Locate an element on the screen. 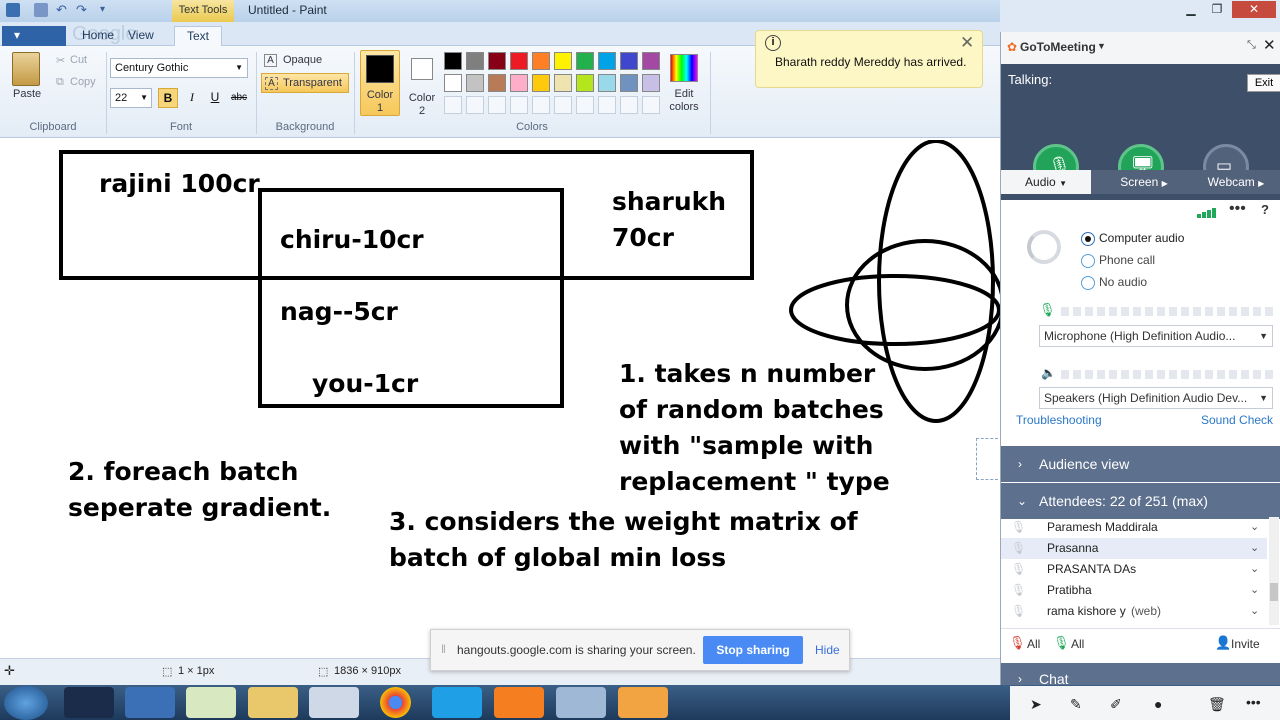 The width and height of the screenshot is (1280, 720). attendees-header: ⌄ Attendees: 22 of 251 (max) is located at coordinates (1140, 501).